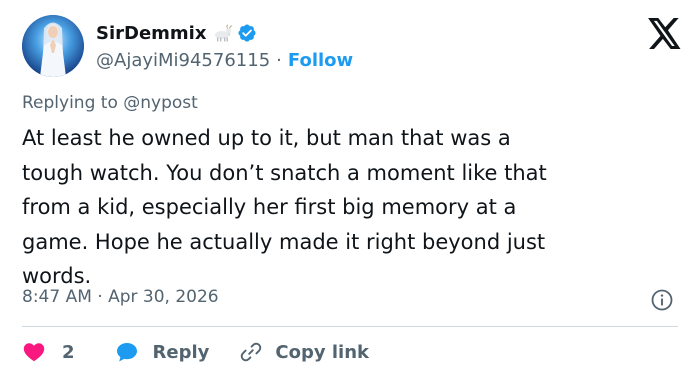  Describe the element at coordinates (247, 33) in the screenshot. I see `verified-badge-icon` at that location.